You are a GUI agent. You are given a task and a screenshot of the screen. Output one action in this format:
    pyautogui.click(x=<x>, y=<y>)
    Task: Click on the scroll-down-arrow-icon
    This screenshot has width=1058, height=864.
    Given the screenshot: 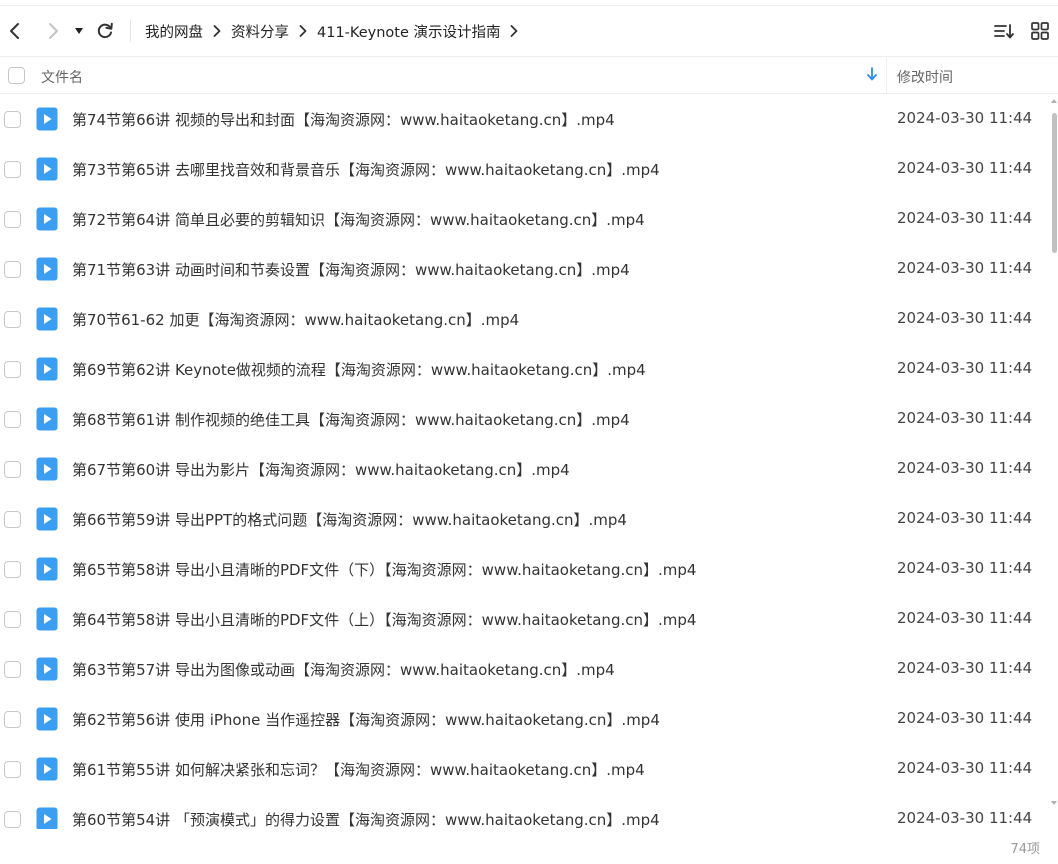 What is the action you would take?
    pyautogui.click(x=1054, y=803)
    